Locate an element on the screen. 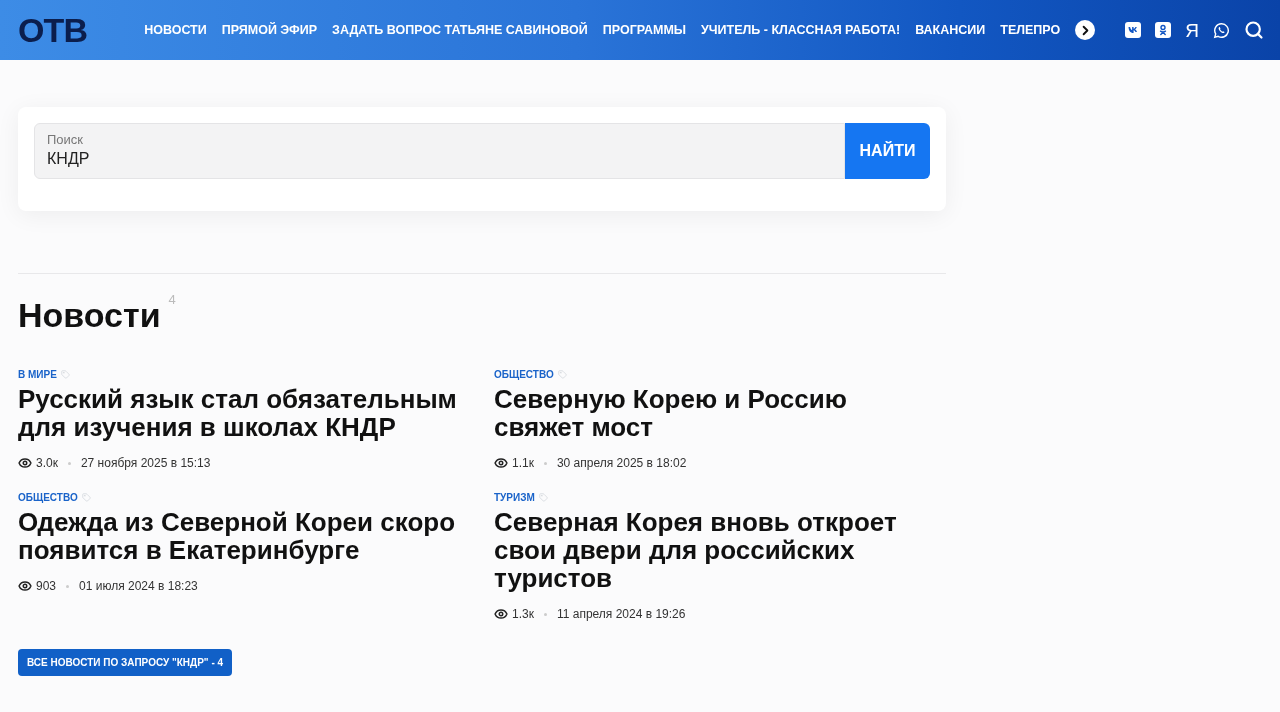  article-title: Северную Корею и Россию свяжет мост is located at coordinates (717, 413).